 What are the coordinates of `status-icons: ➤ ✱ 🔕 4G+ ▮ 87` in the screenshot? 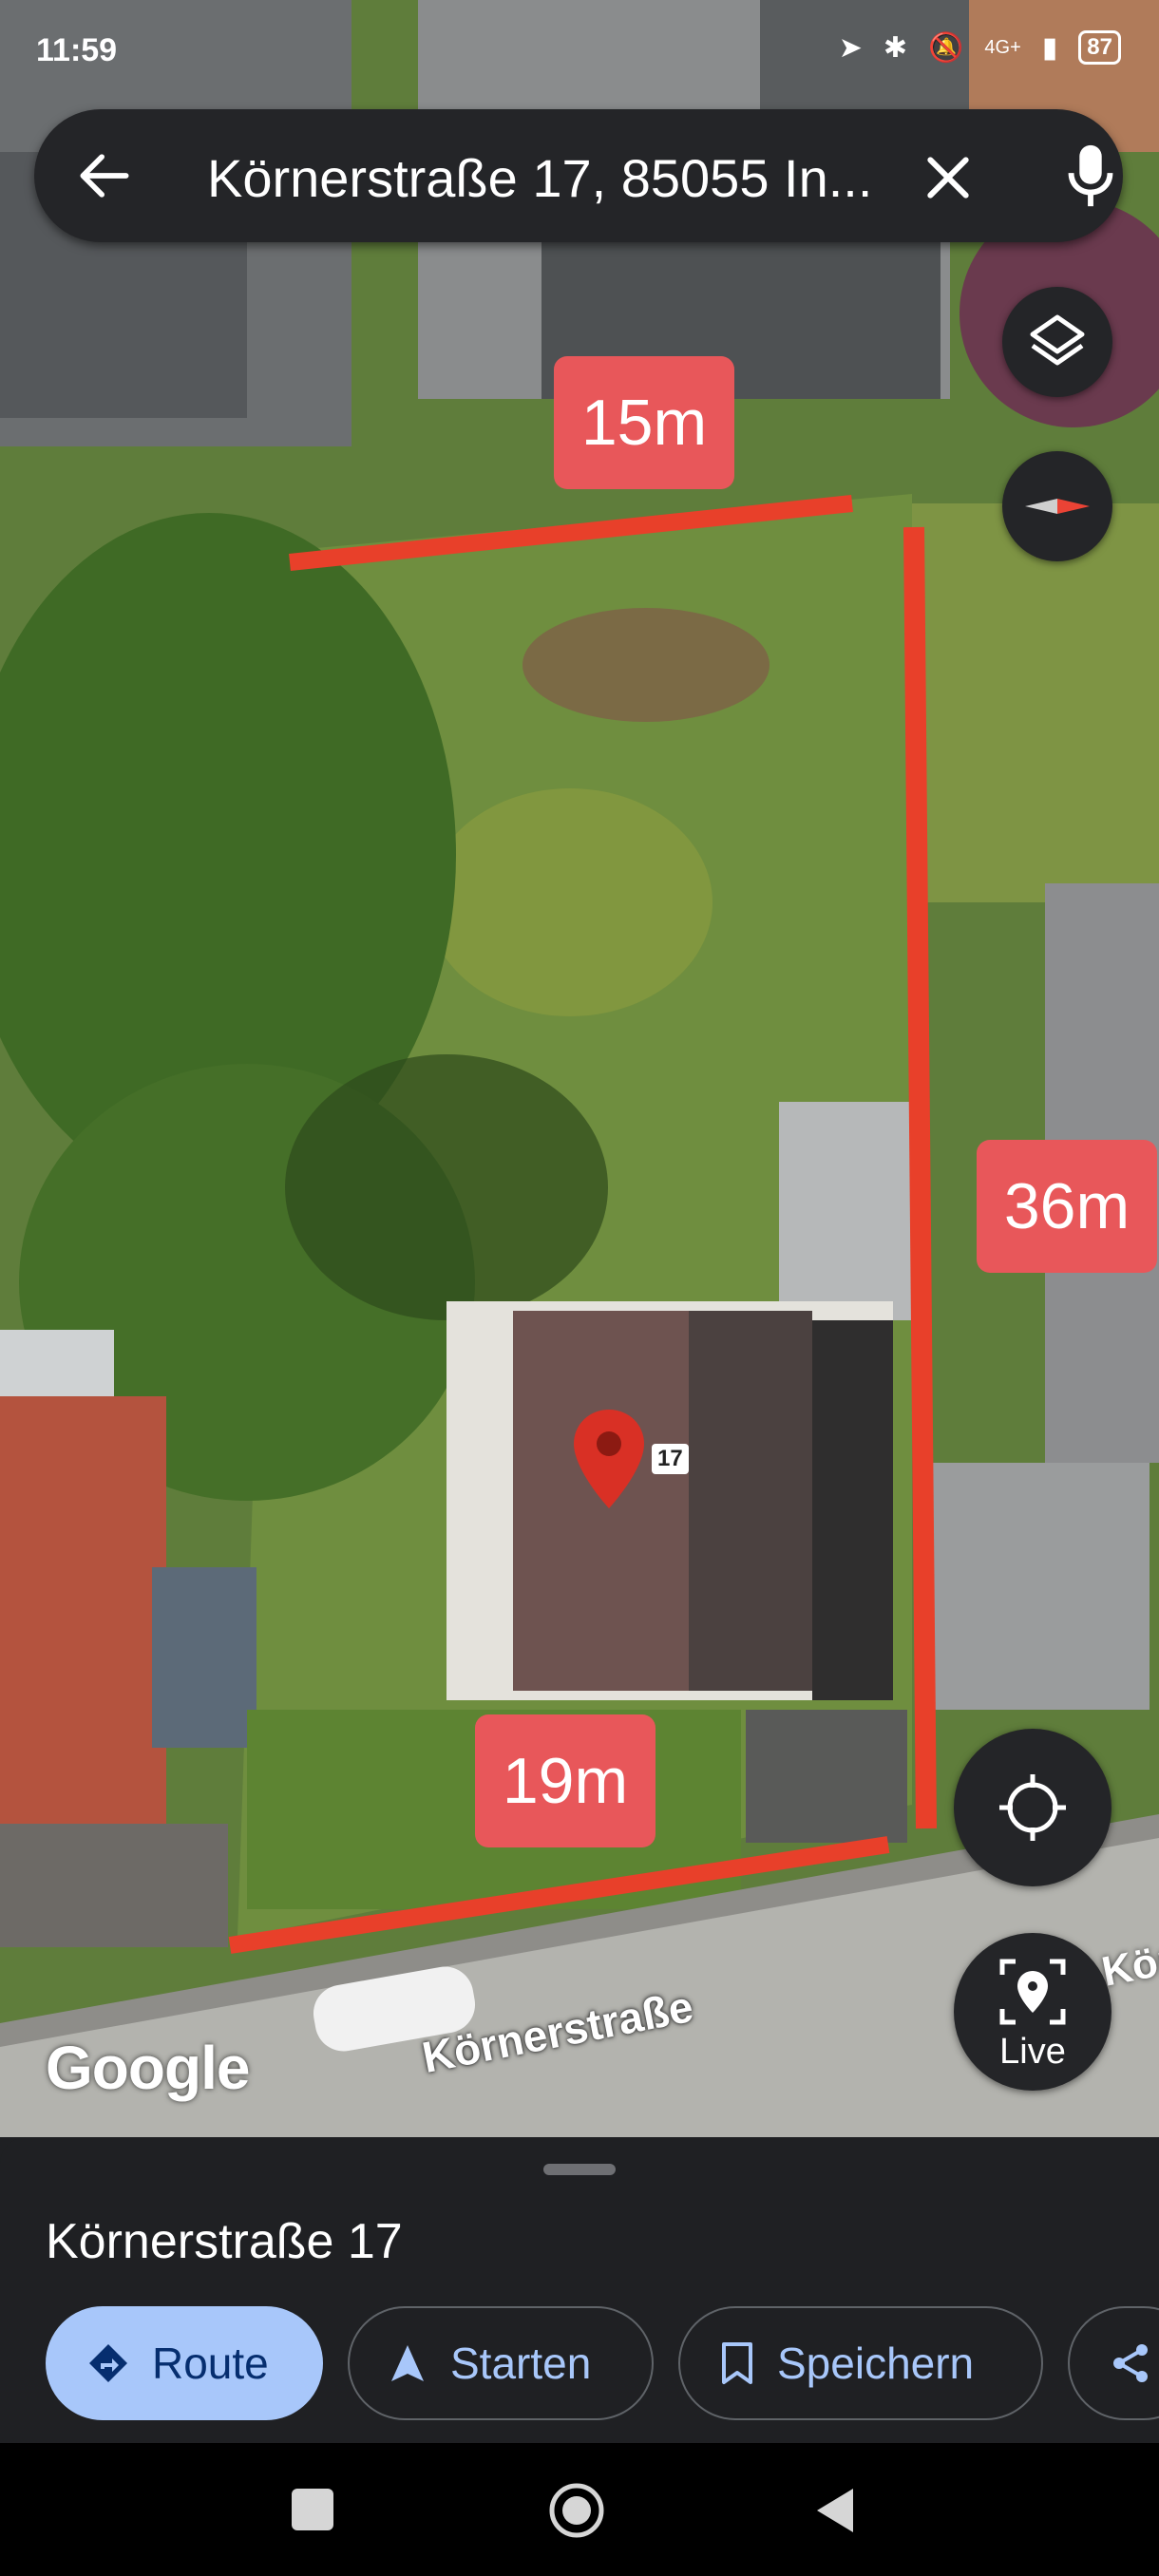 It's located at (980, 47).